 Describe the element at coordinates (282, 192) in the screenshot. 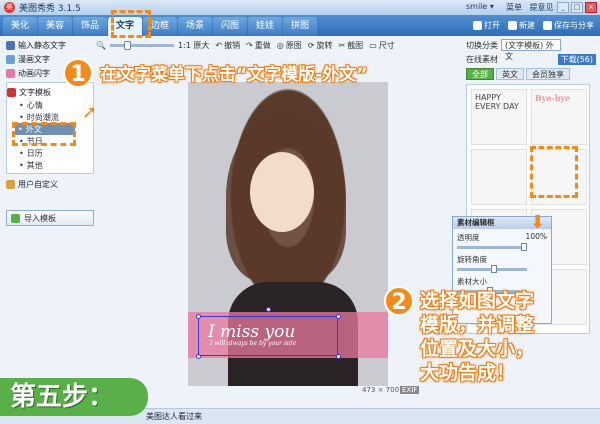

I see `photo-face` at that location.